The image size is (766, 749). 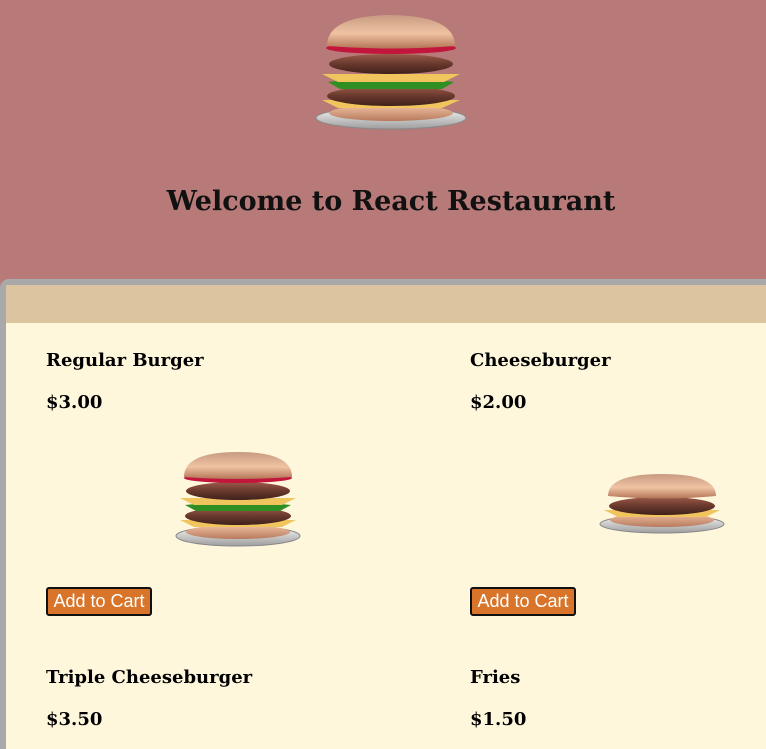 I want to click on triple-burger-image, so click(x=238, y=502).